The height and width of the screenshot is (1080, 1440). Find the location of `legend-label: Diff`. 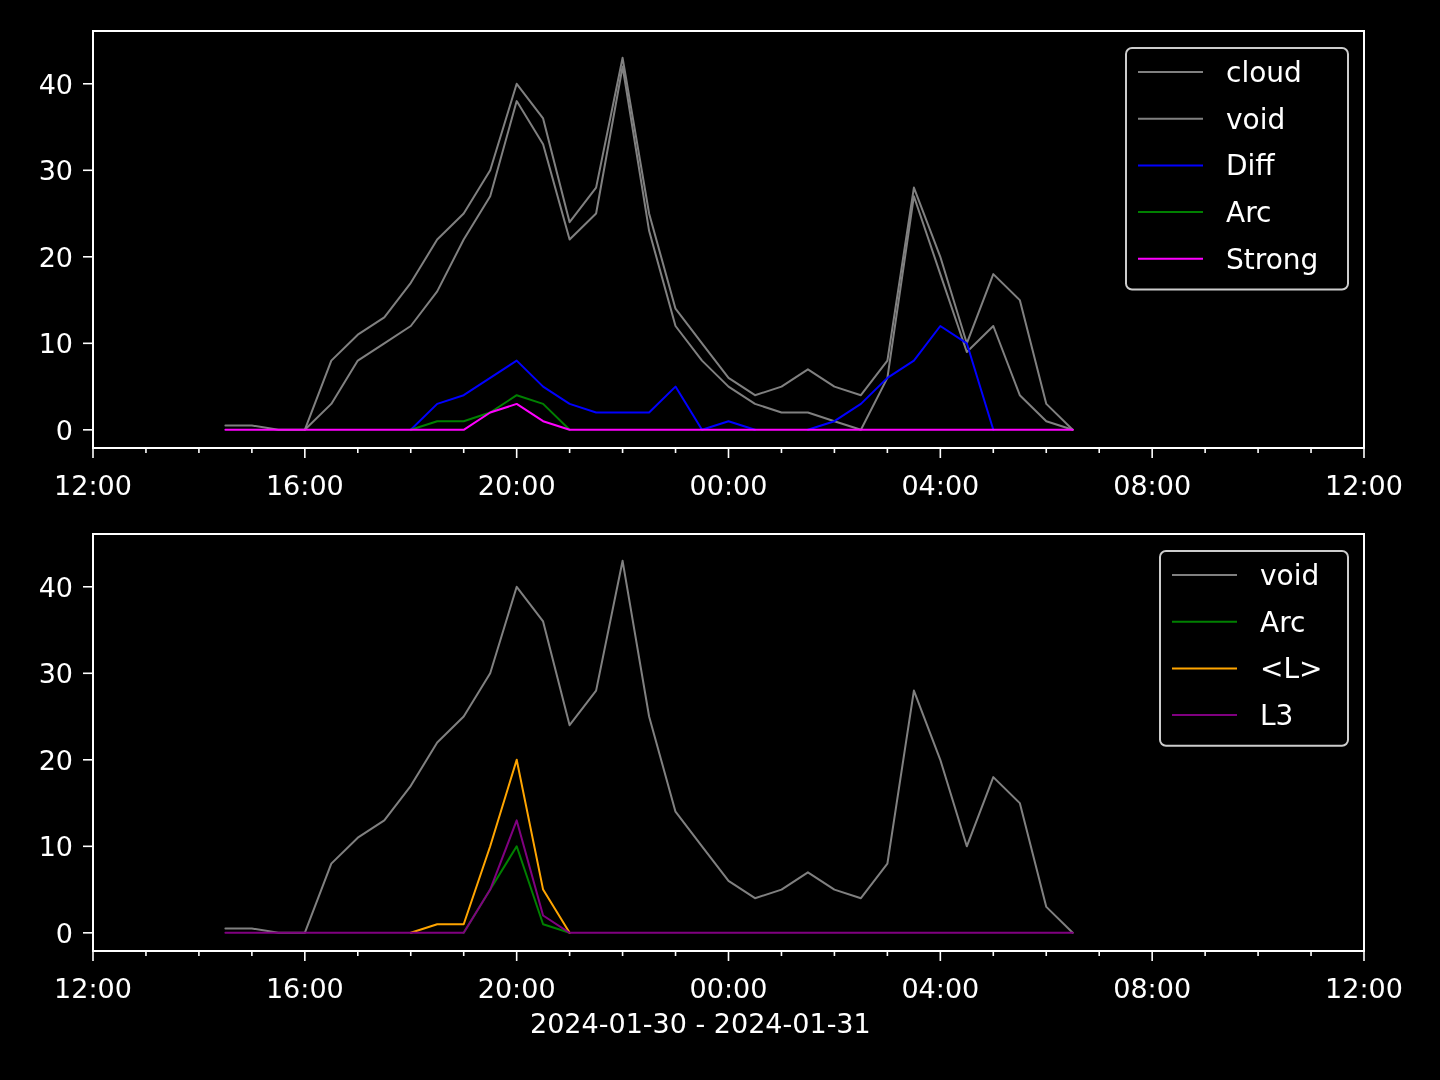

legend-label: Diff is located at coordinates (1250, 166).